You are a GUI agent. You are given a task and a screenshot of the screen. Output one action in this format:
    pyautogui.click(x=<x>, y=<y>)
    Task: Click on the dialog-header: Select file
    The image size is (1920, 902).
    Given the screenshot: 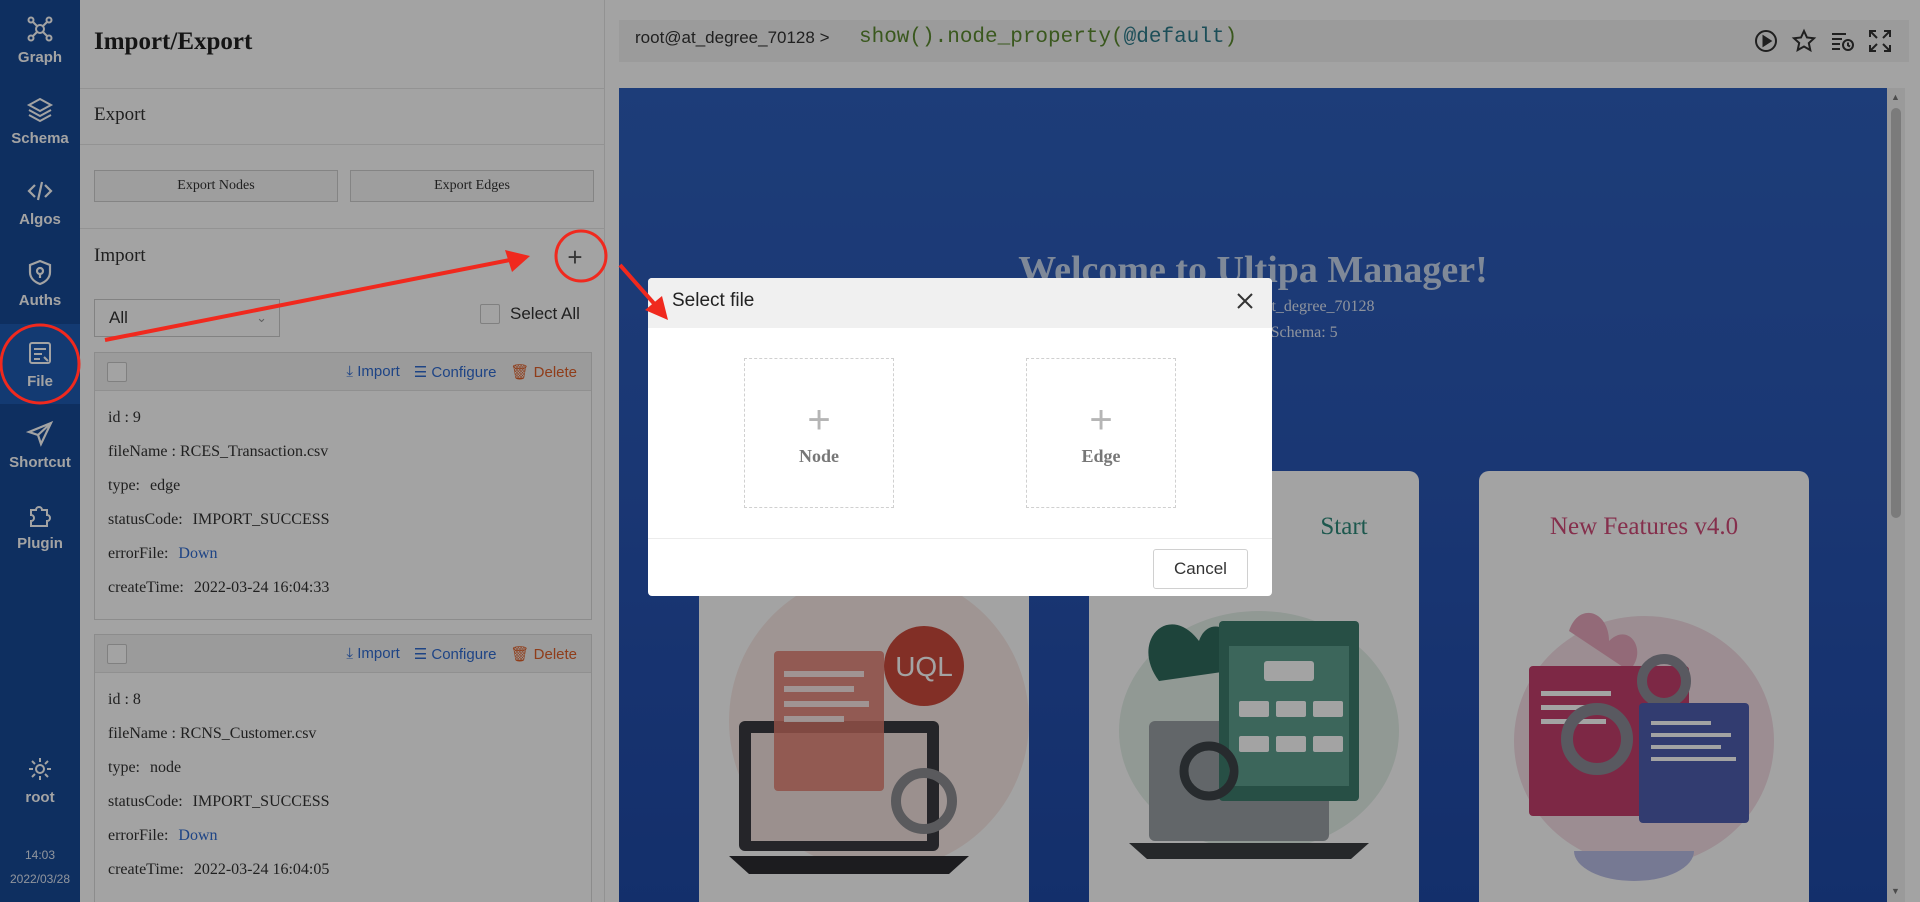 What is the action you would take?
    pyautogui.click(x=960, y=303)
    